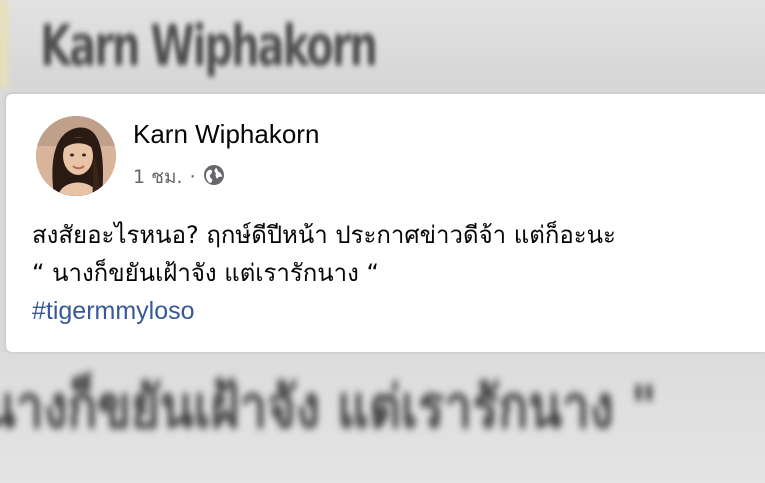 The height and width of the screenshot is (483, 765). I want to click on hashtag-link: #tigermmyloso, so click(113, 311).